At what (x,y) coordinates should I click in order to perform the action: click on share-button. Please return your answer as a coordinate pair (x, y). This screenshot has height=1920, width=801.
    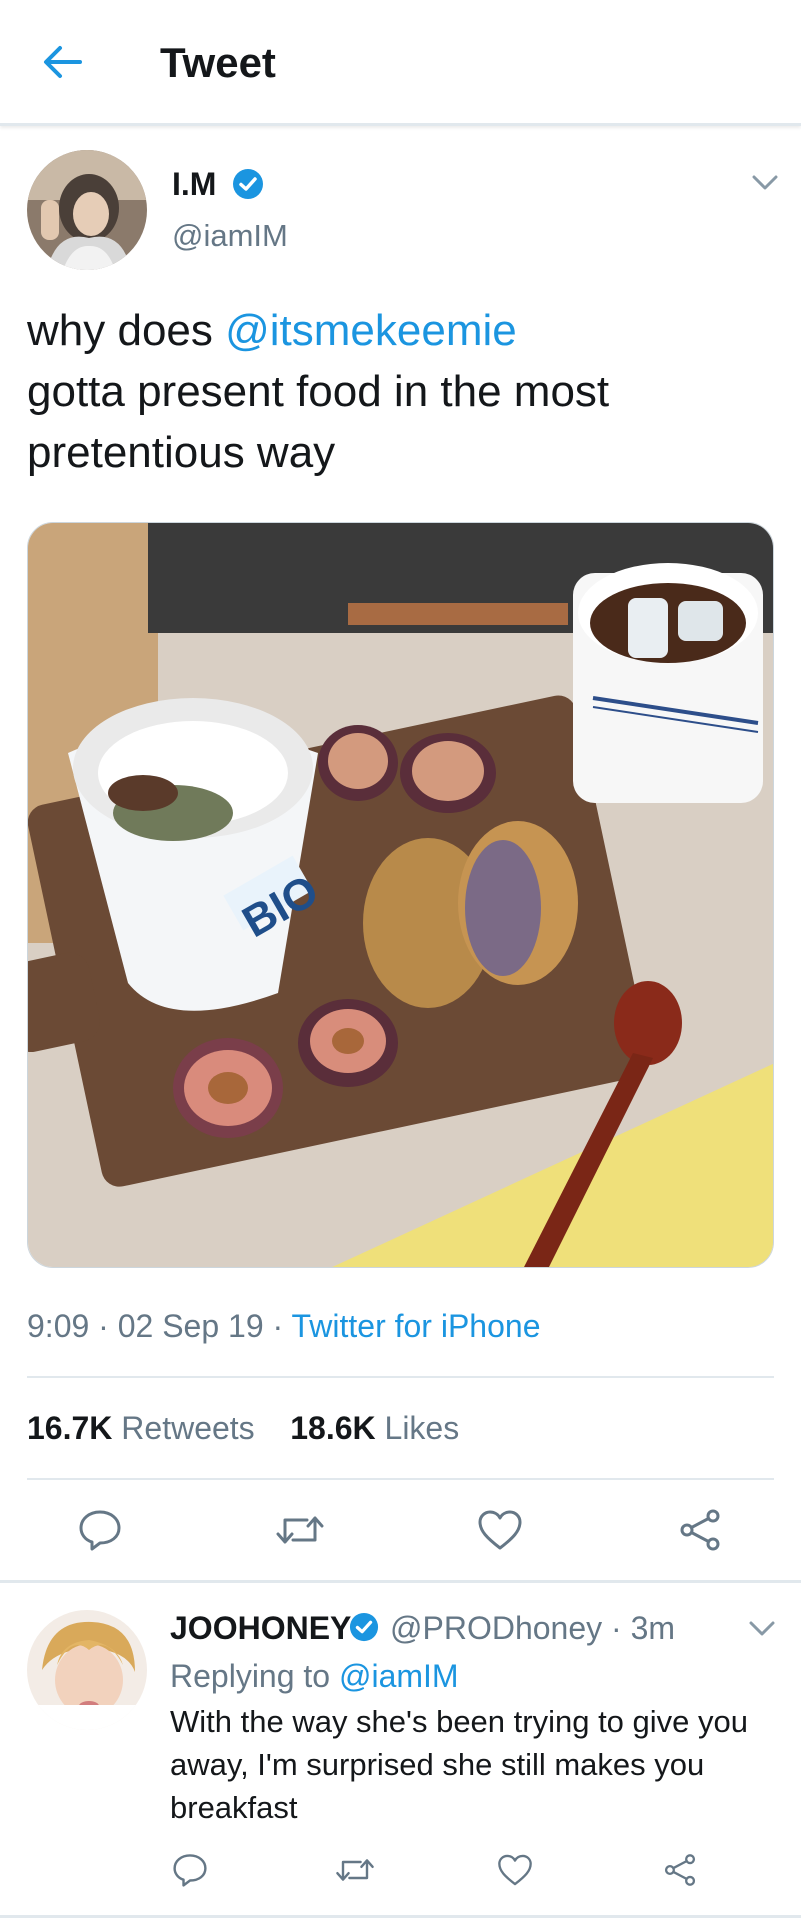
    Looking at the image, I should click on (700, 1530).